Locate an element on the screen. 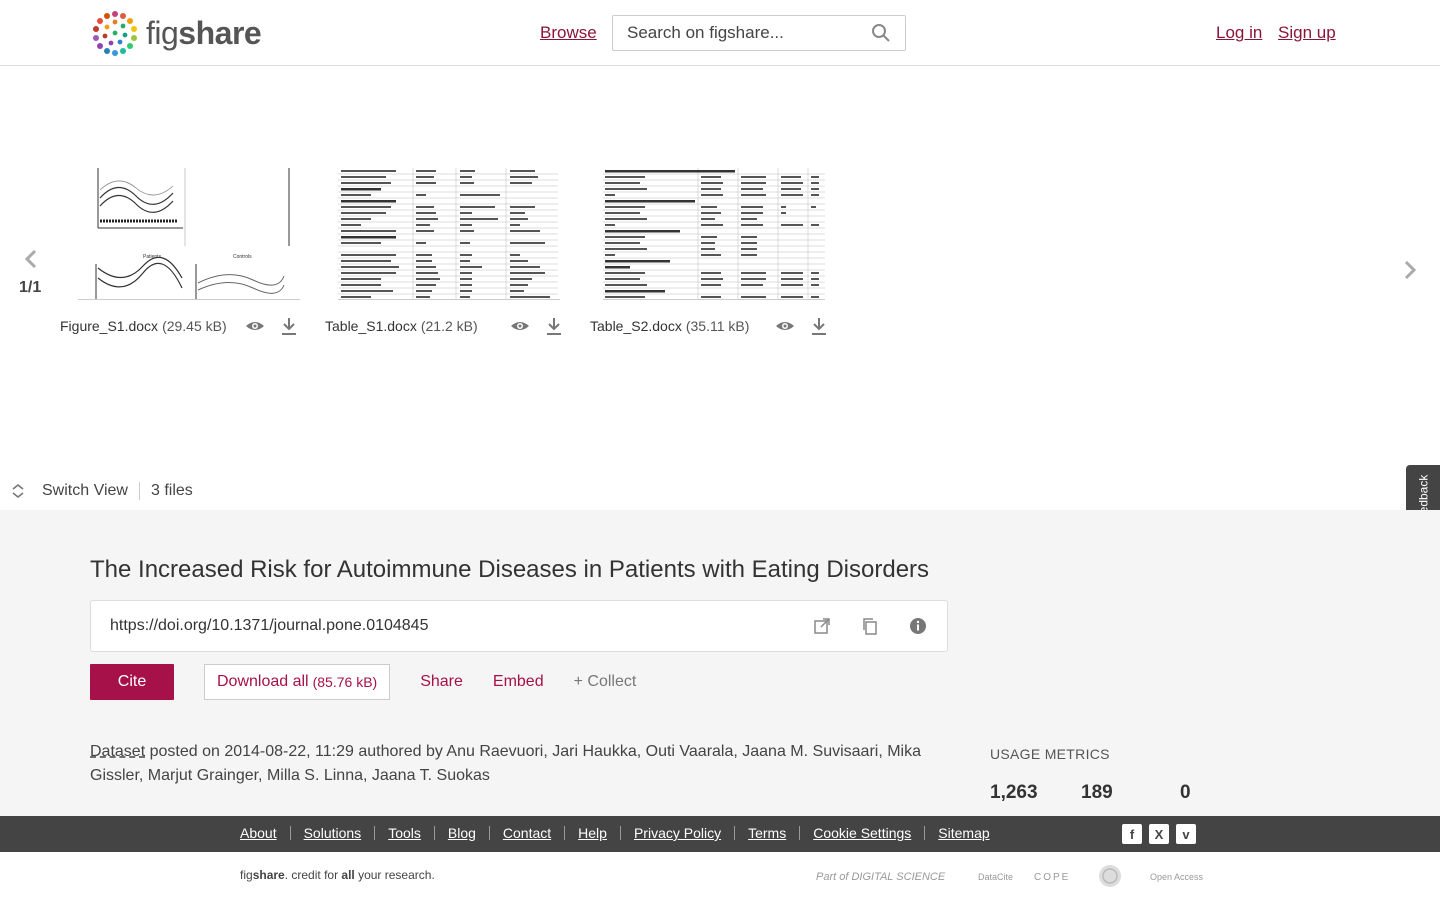 Image resolution: width=1440 pixels, height=900 pixels. digital-science-logo: Part of DIGITAL SCIENCE is located at coordinates (880, 877).